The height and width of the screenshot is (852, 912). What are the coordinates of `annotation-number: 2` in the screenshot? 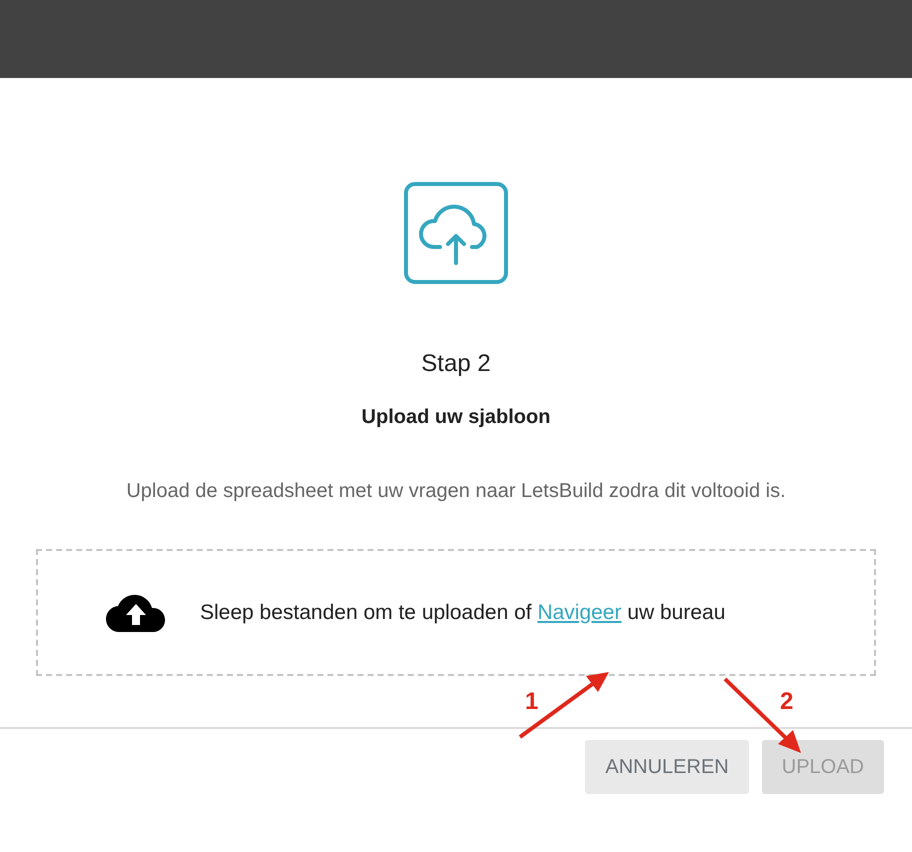 It's located at (787, 702).